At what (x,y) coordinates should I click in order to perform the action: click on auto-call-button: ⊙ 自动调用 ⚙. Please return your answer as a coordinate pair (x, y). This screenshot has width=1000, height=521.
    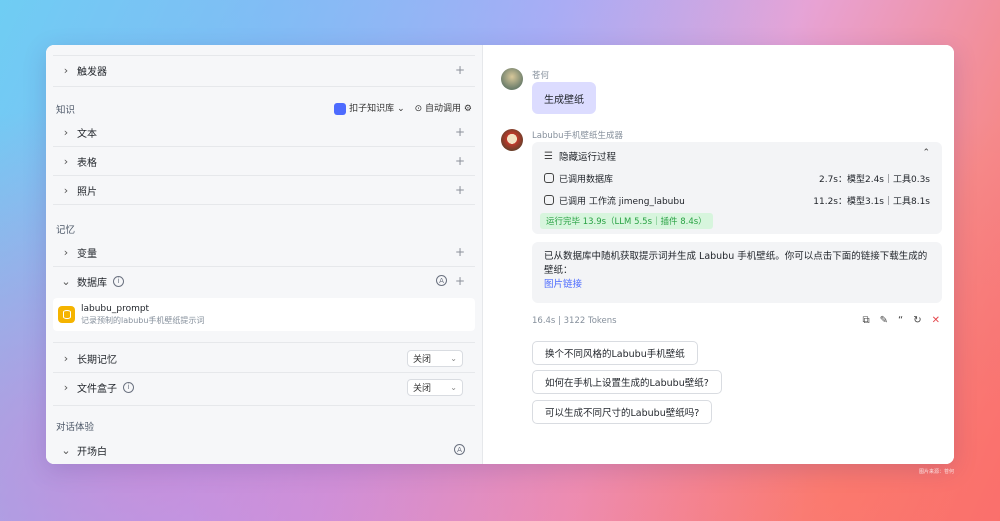
    Looking at the image, I should click on (443, 107).